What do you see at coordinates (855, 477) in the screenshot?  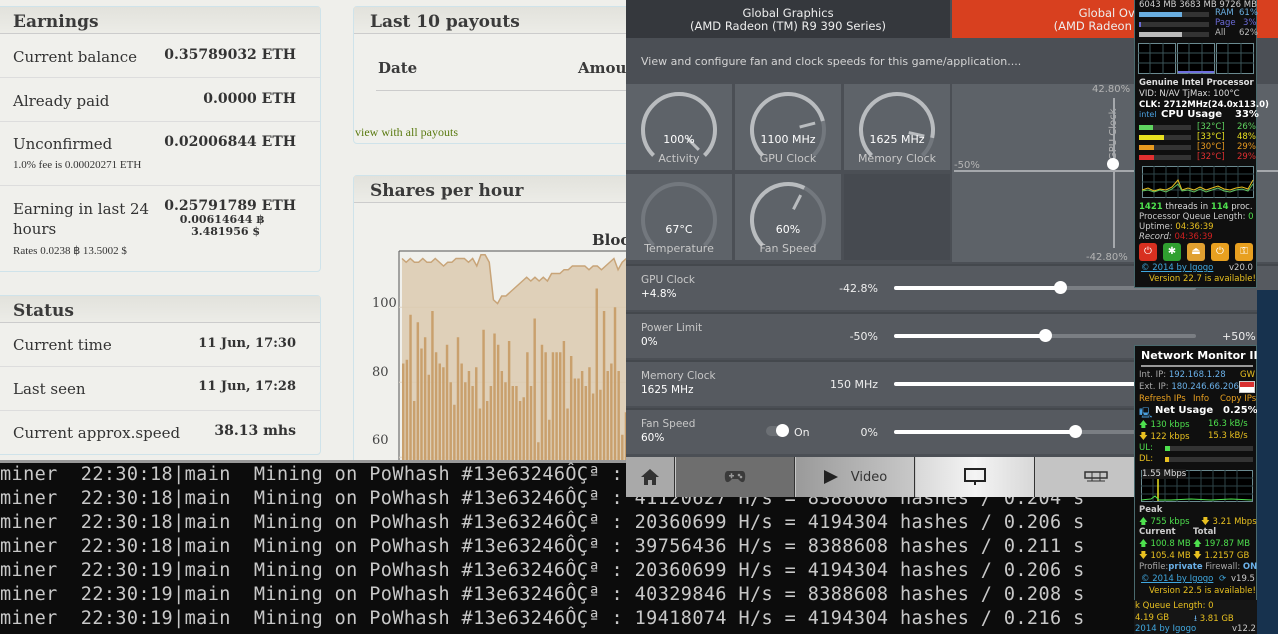 I see `nav-video: Video` at bounding box center [855, 477].